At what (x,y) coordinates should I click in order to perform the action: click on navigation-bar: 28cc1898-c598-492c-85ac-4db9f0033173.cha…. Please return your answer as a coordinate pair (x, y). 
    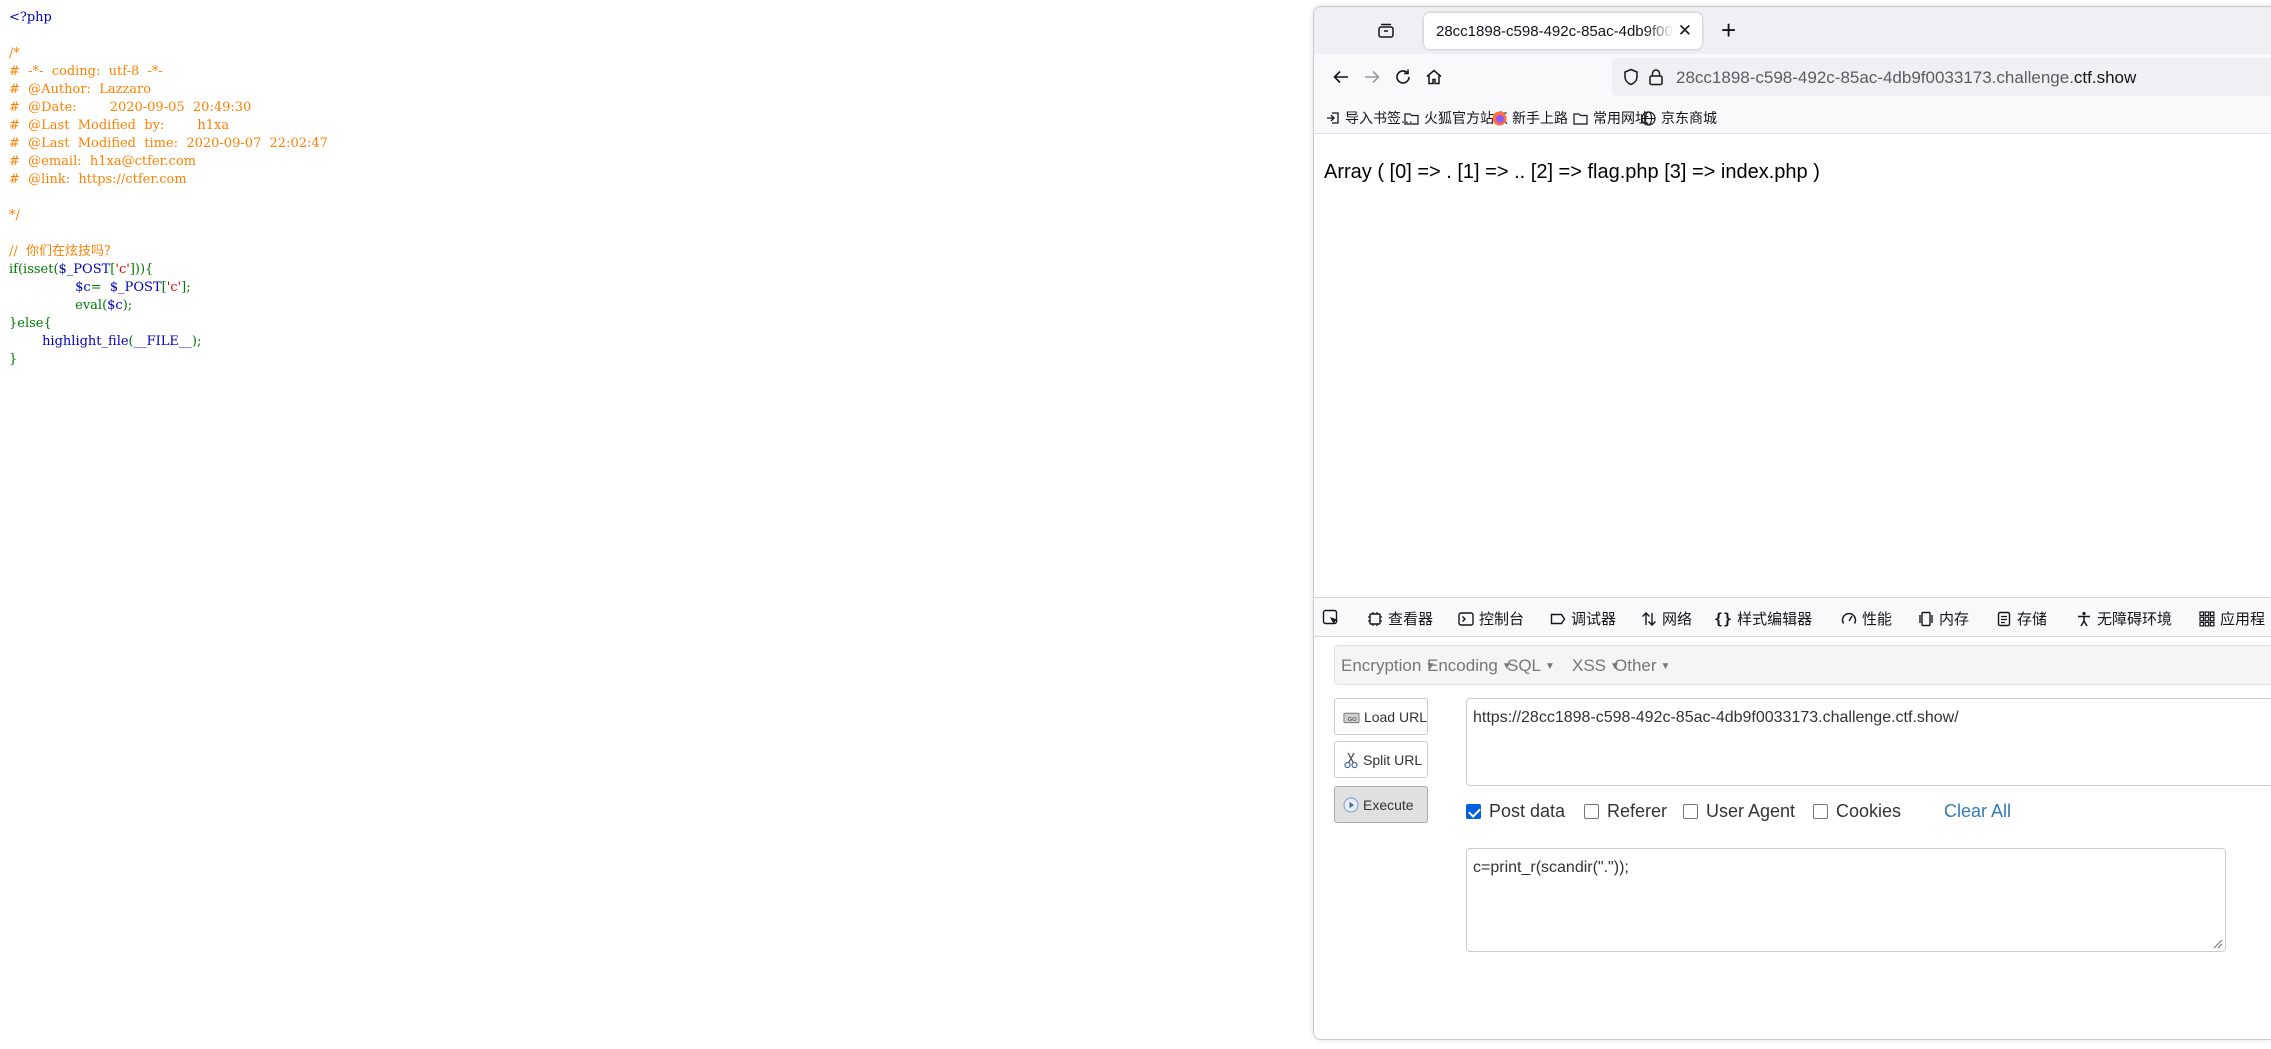
    Looking at the image, I should click on (1792, 77).